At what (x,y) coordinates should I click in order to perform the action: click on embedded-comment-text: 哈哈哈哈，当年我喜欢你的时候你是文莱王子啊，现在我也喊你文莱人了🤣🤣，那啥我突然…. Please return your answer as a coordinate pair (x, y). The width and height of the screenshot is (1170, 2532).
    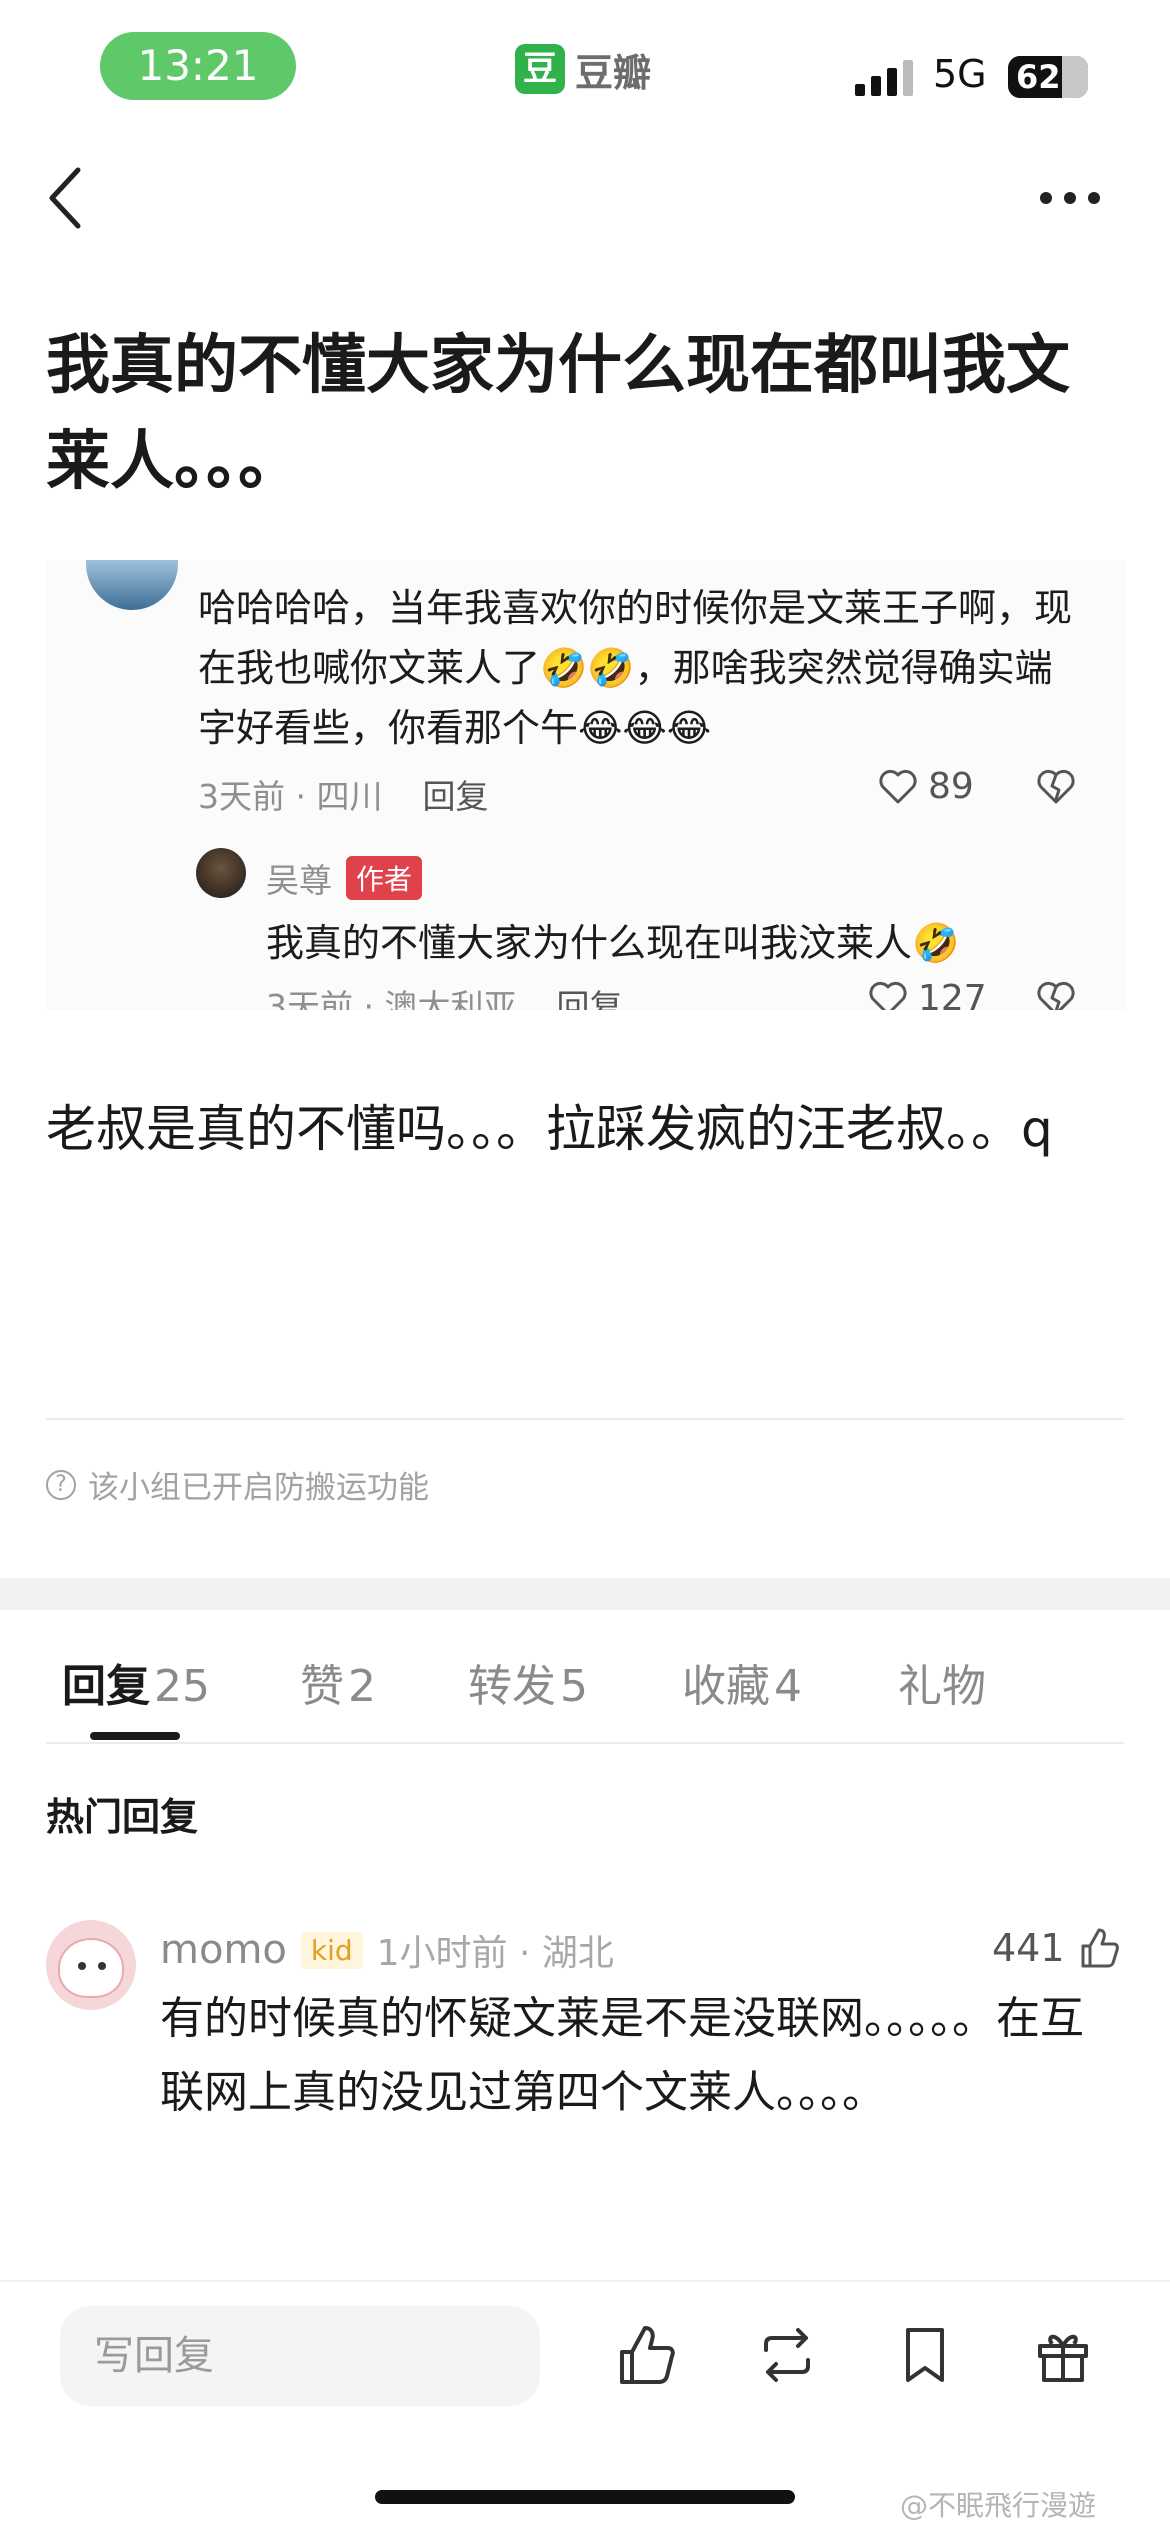
    Looking at the image, I should click on (635, 668).